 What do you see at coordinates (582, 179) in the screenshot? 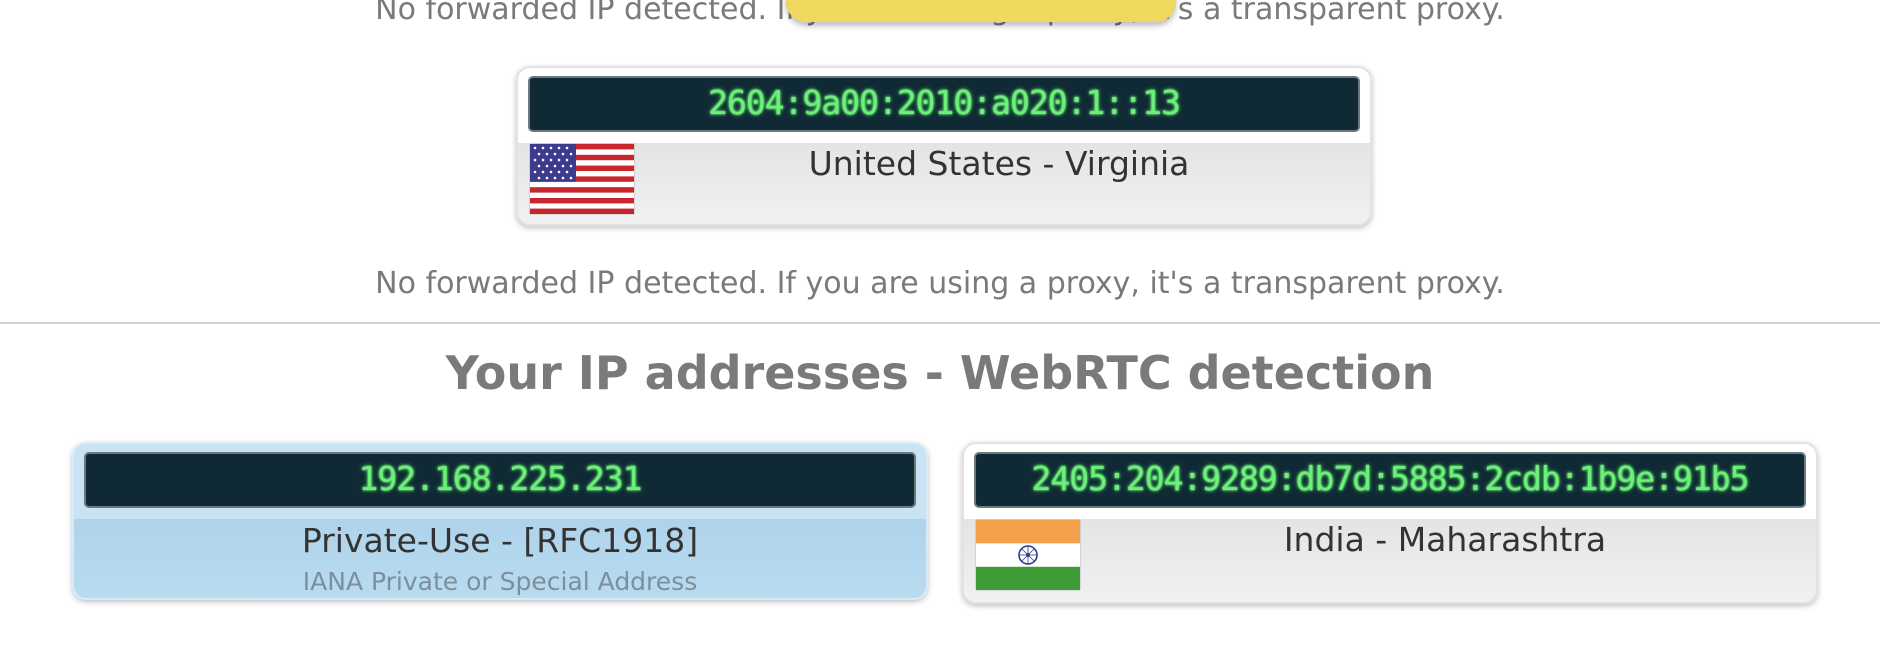
I see `us-flag-icon` at bounding box center [582, 179].